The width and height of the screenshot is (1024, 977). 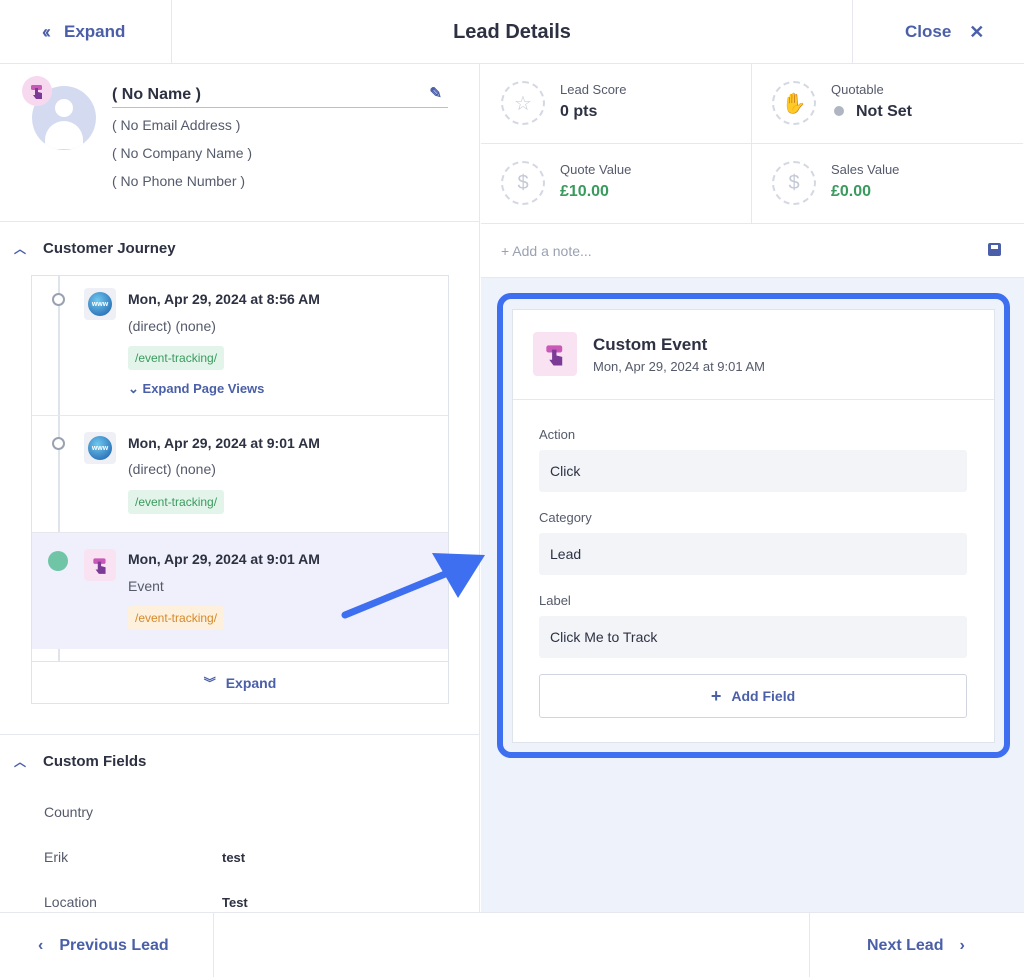 I want to click on close-button: Close ✕, so click(x=938, y=32).